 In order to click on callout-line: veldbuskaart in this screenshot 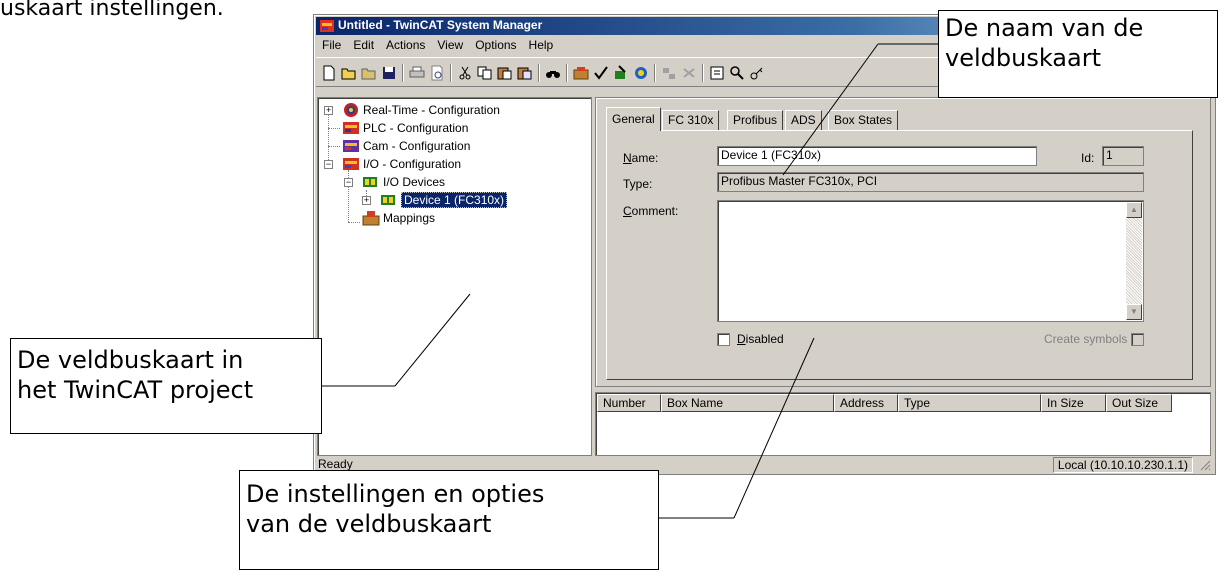, I will do `click(1023, 58)`.